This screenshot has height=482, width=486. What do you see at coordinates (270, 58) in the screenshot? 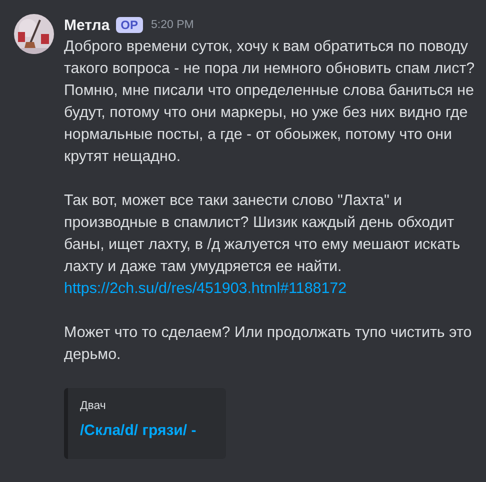
I see `message-text: Доброго времени суток, хочу к вам обратиться по поводу такого вопроса - не пора ли немного обновить спам лист?` at bounding box center [270, 58].